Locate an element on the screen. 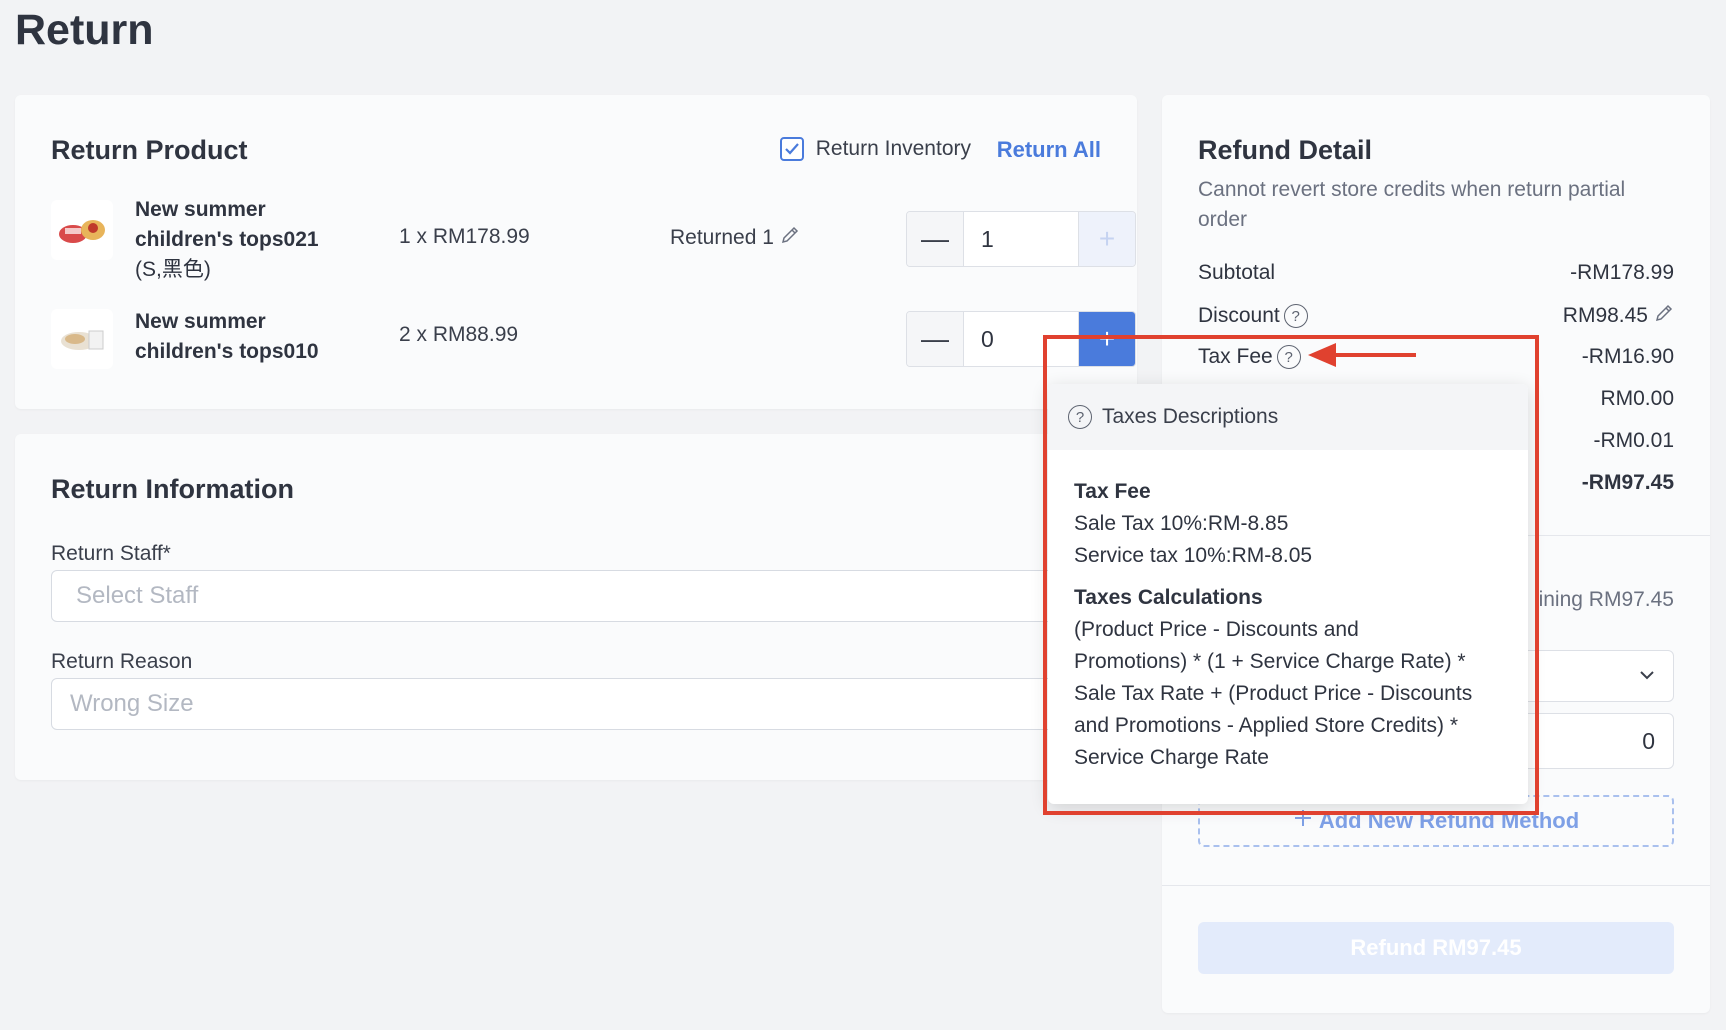  return-inventory-label: Return Inventory is located at coordinates (893, 148).